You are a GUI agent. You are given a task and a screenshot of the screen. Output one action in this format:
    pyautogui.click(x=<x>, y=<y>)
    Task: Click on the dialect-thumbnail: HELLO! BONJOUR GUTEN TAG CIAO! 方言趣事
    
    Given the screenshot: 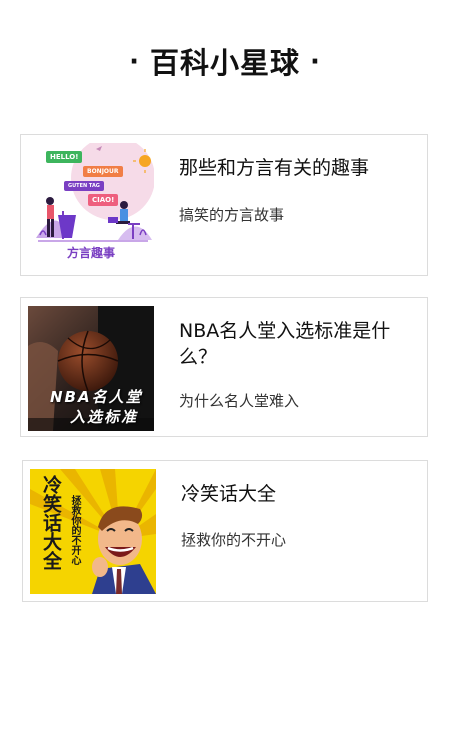 What is the action you would take?
    pyautogui.click(x=91, y=205)
    